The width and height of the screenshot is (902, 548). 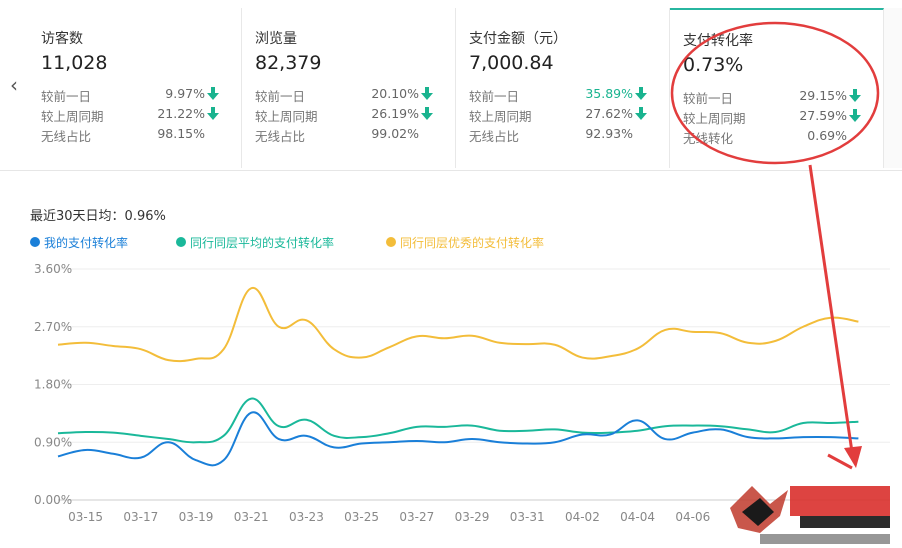 I want to click on site-watermark-logo, so click(x=810, y=515).